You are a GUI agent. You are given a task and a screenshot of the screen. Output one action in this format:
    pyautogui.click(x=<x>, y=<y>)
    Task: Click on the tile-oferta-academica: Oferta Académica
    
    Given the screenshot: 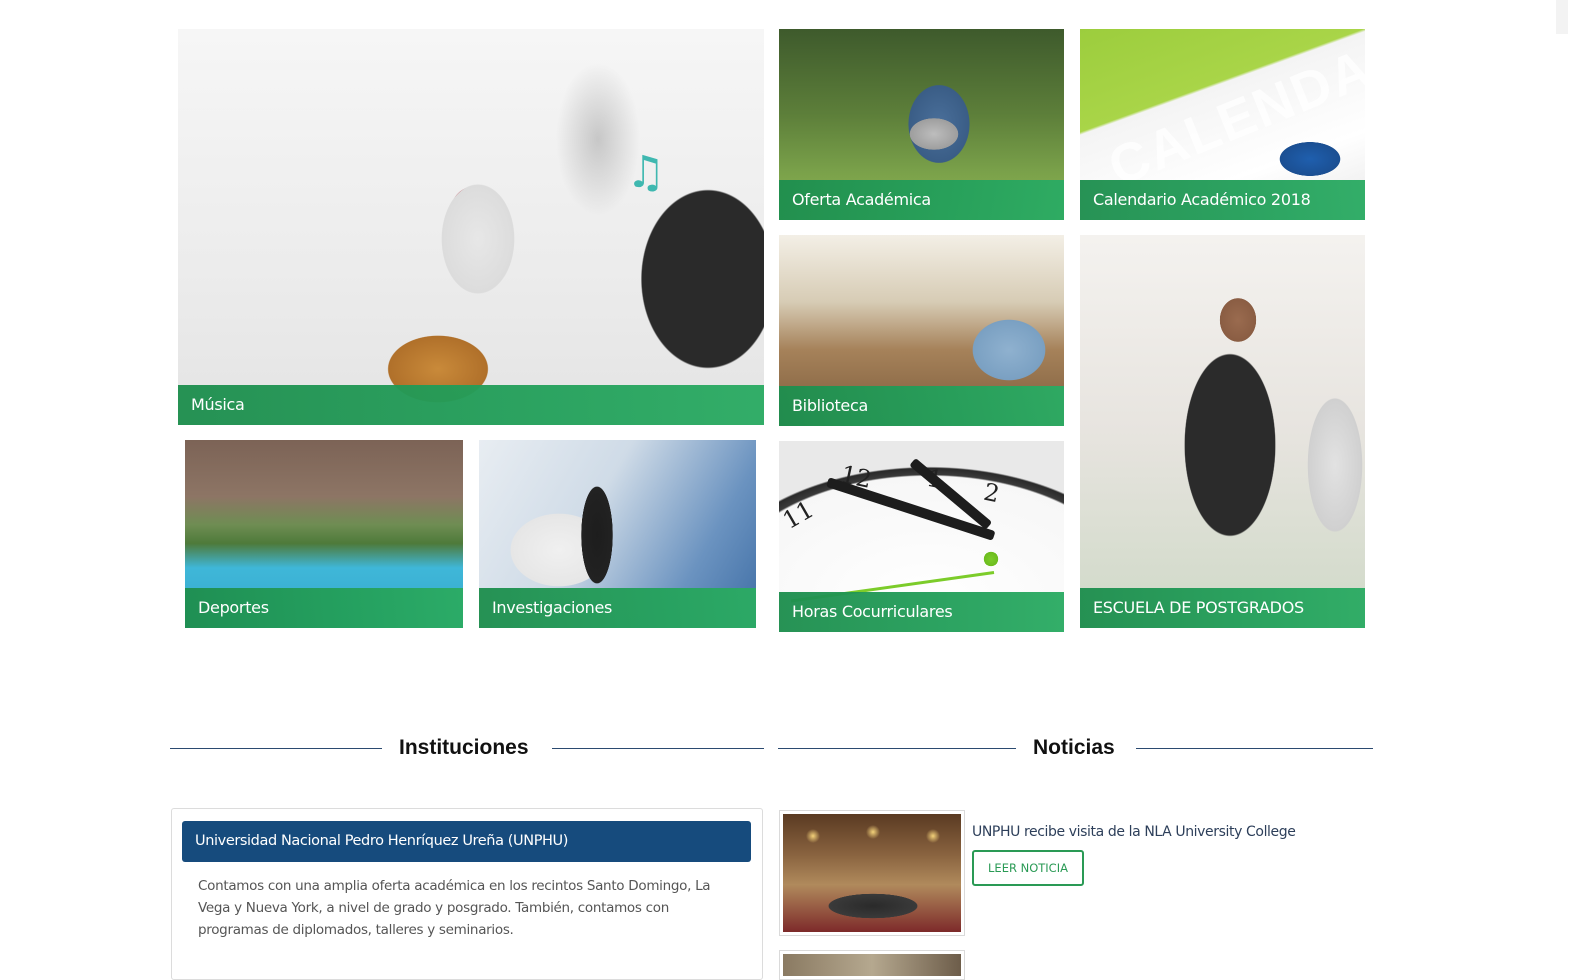 What is the action you would take?
    pyautogui.click(x=921, y=124)
    